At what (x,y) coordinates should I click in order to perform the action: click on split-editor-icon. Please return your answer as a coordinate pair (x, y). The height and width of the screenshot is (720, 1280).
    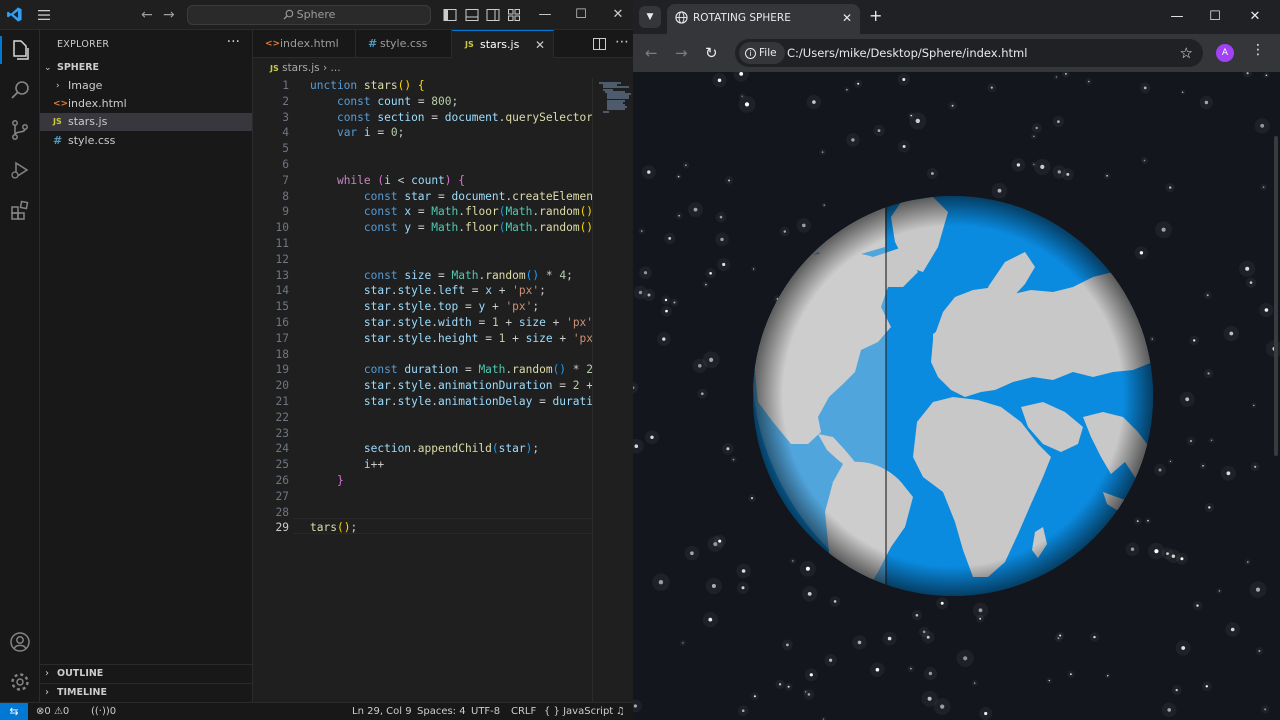
    Looking at the image, I should click on (599, 44).